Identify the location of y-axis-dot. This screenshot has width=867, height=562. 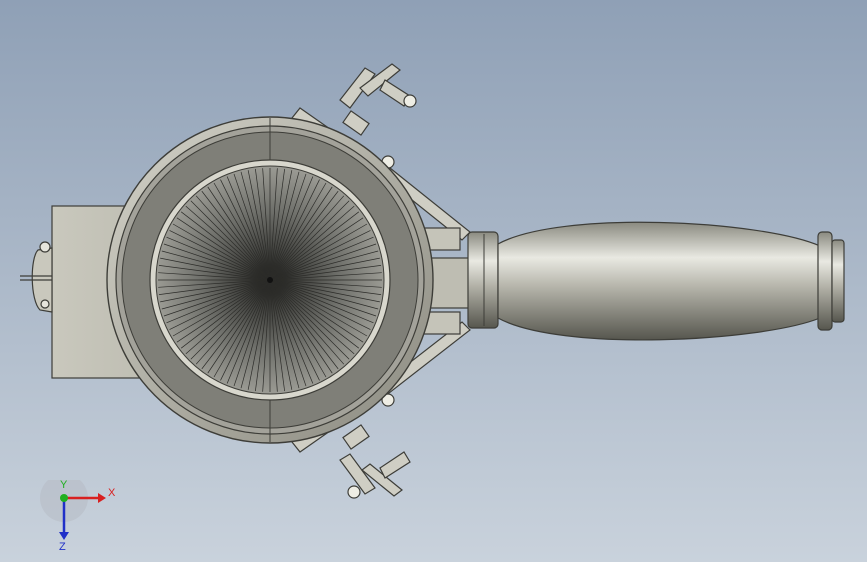
(64, 498).